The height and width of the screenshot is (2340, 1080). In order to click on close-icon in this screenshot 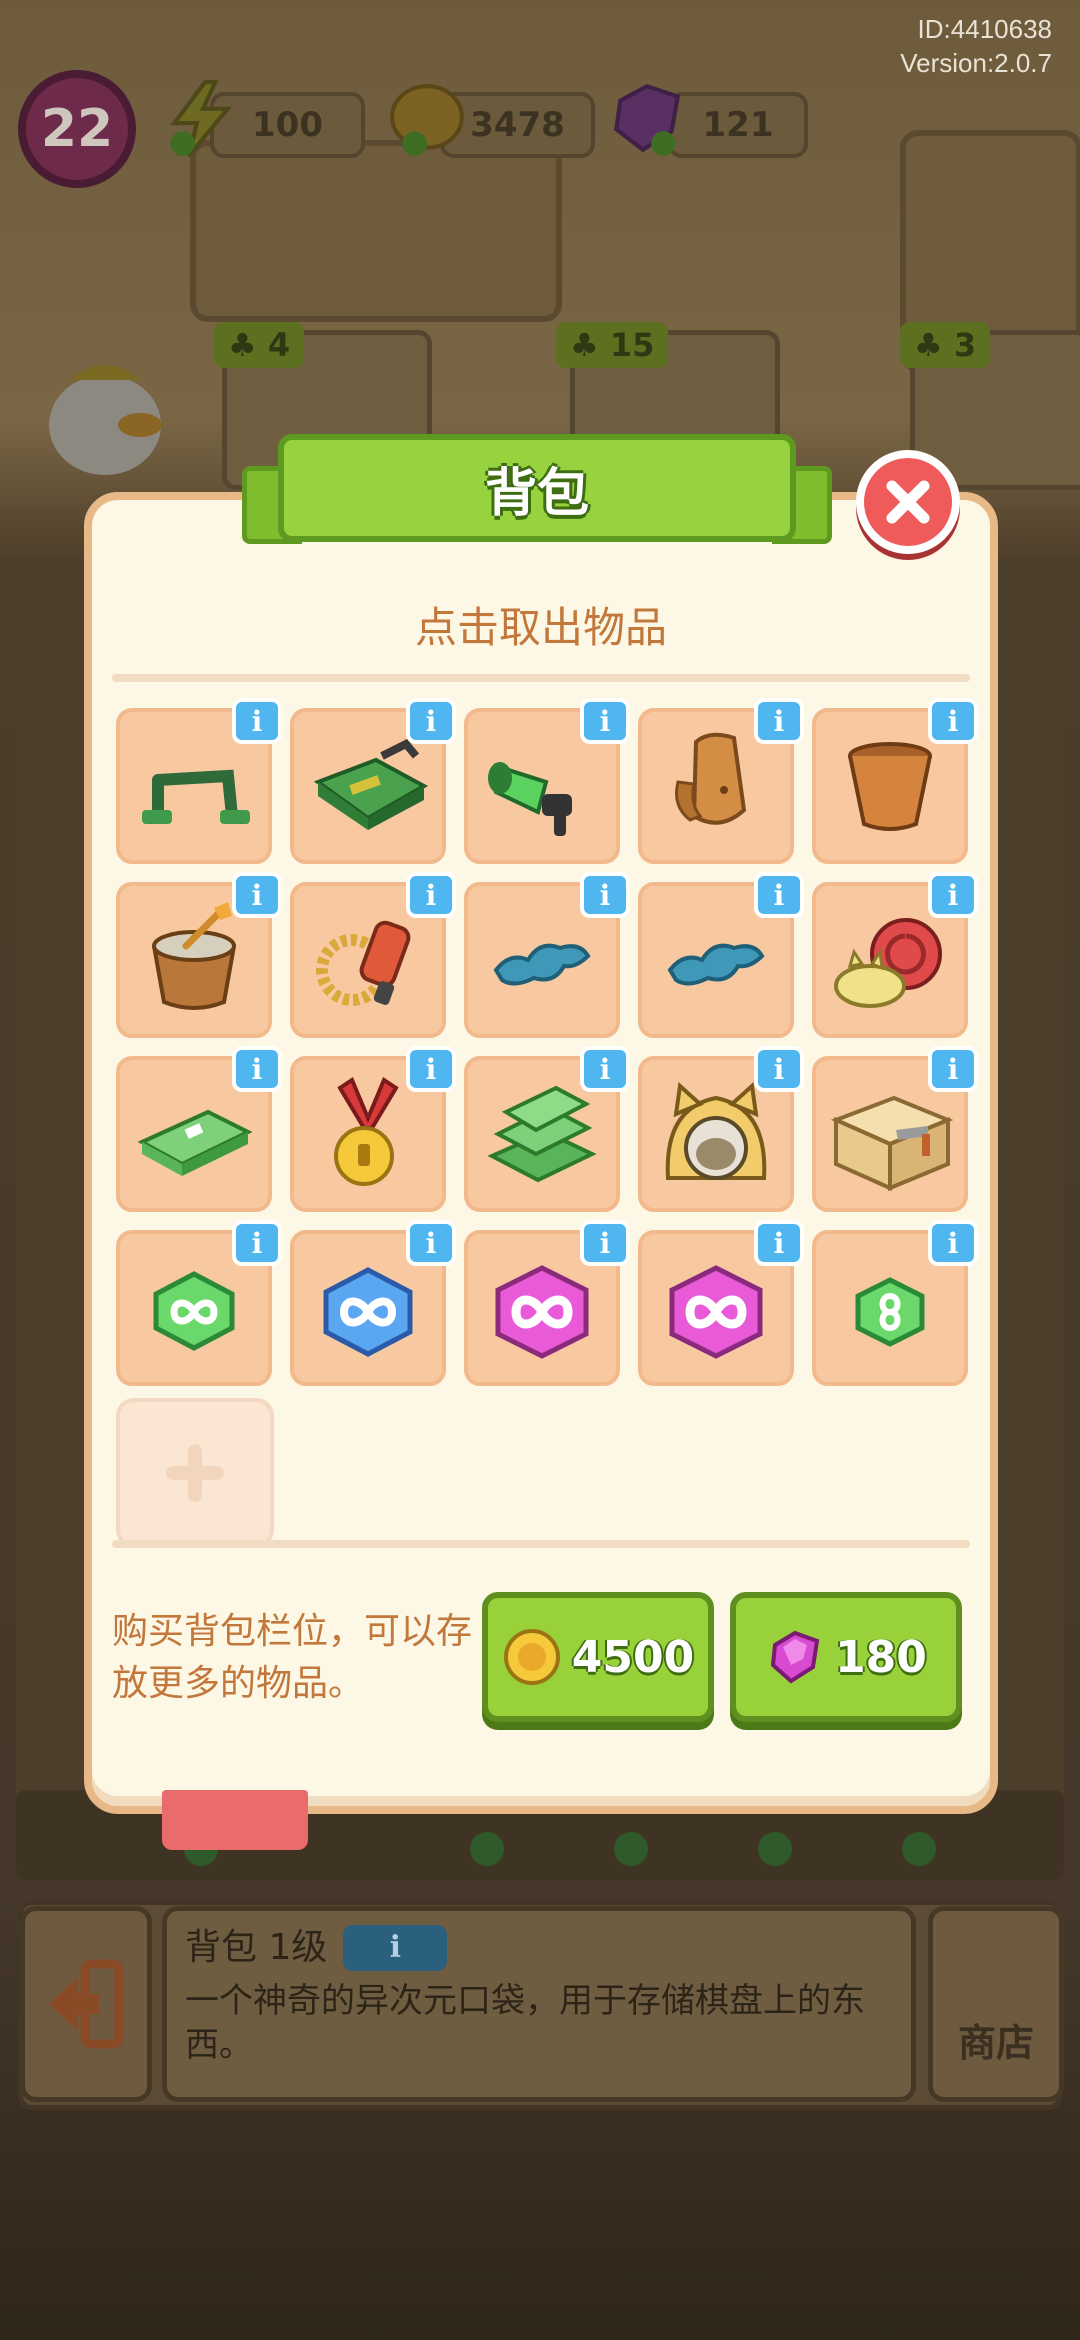, I will do `click(908, 502)`.